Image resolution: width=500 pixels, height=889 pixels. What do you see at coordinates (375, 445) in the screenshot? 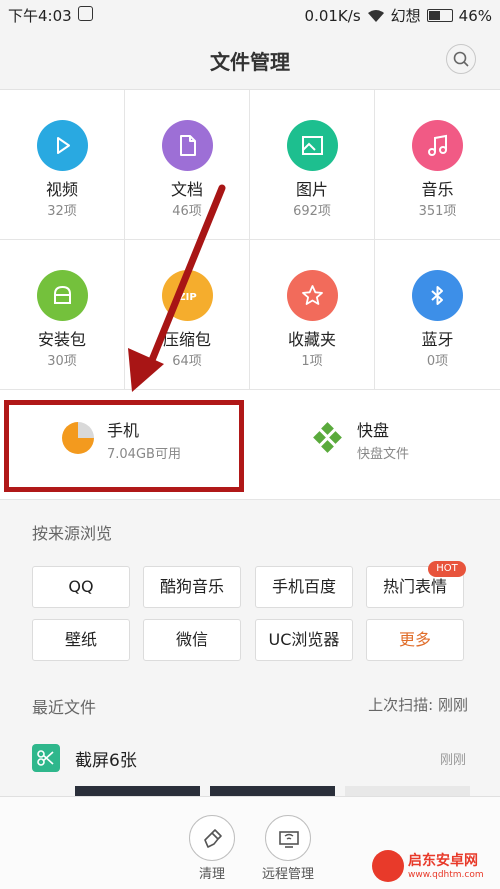
I see `kuaipan-item: 快盘 快盘文件` at bounding box center [375, 445].